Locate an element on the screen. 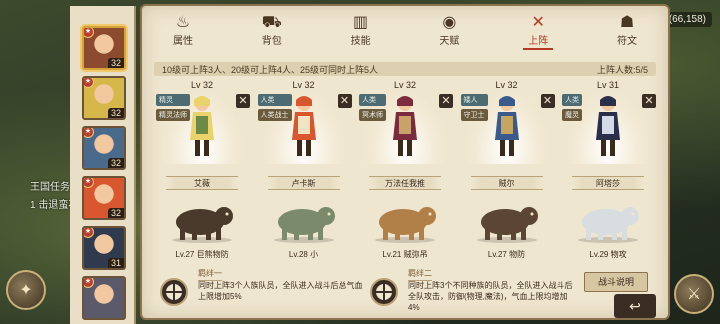  coordinate-readout: (66,158) is located at coordinates (687, 19).